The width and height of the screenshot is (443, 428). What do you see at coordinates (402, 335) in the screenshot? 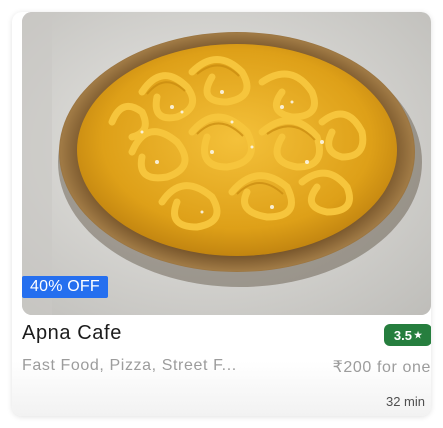
I see `rating-value: 3.5` at bounding box center [402, 335].